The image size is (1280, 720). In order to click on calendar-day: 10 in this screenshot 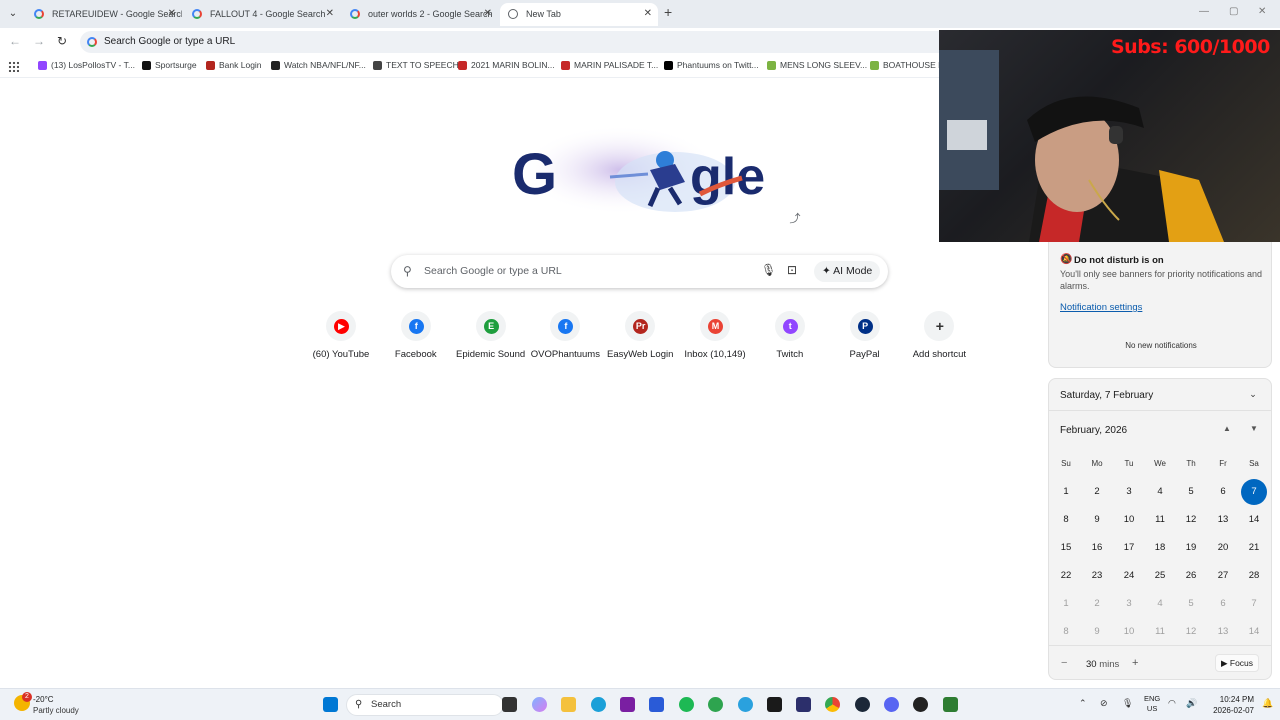, I will do `click(1129, 520)`.